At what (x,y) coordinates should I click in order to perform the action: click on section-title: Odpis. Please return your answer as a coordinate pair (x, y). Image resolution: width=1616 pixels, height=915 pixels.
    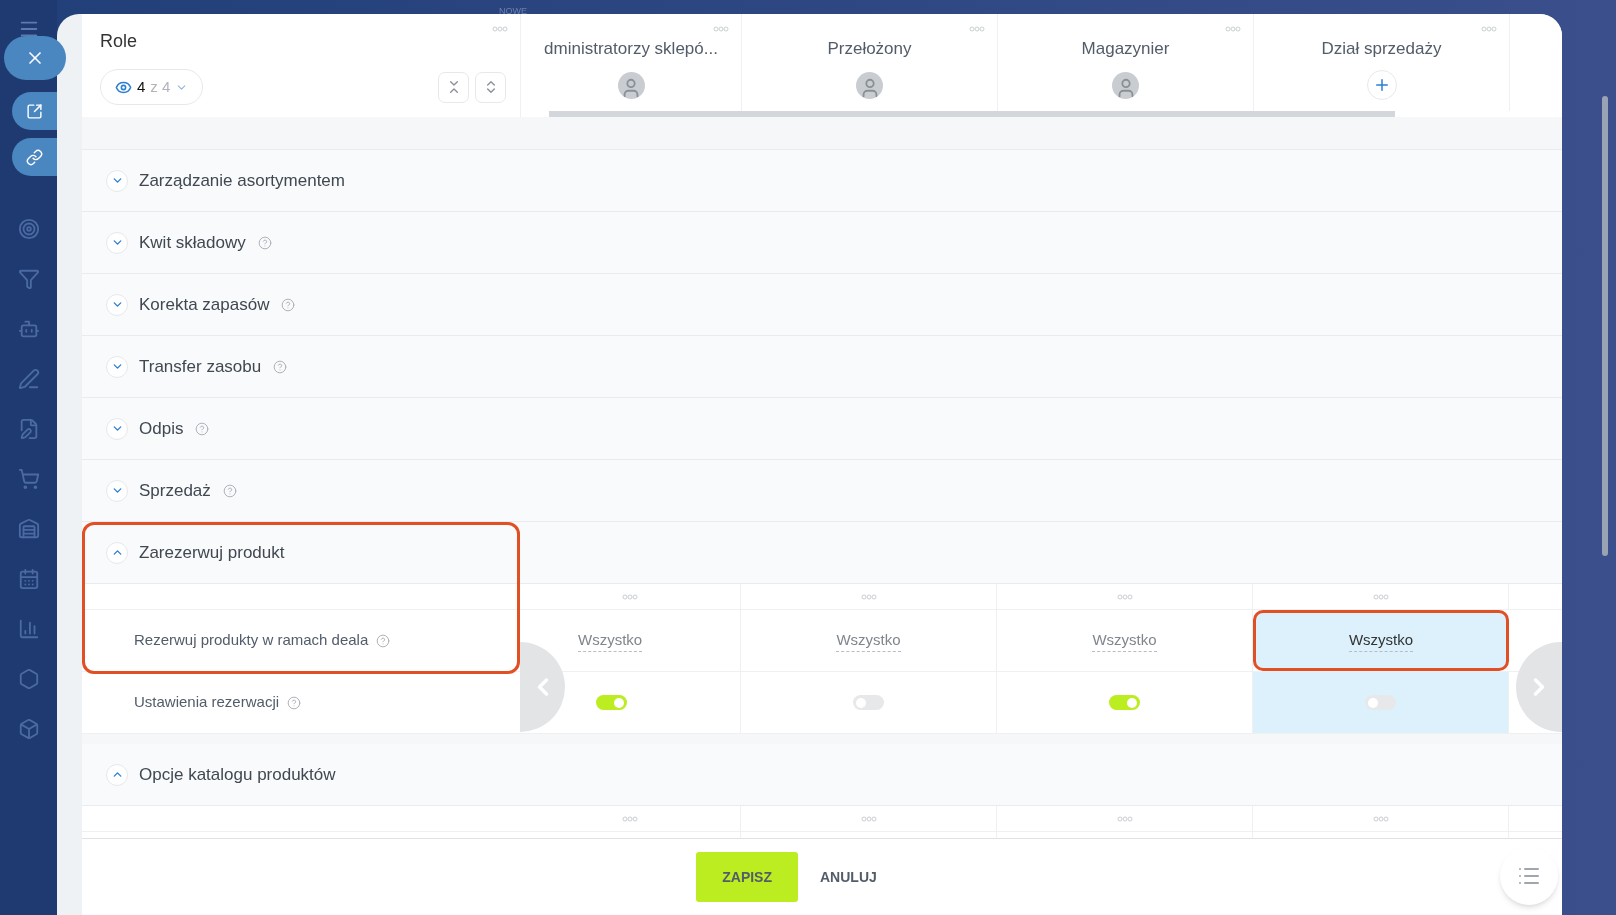
    Looking at the image, I should click on (161, 428).